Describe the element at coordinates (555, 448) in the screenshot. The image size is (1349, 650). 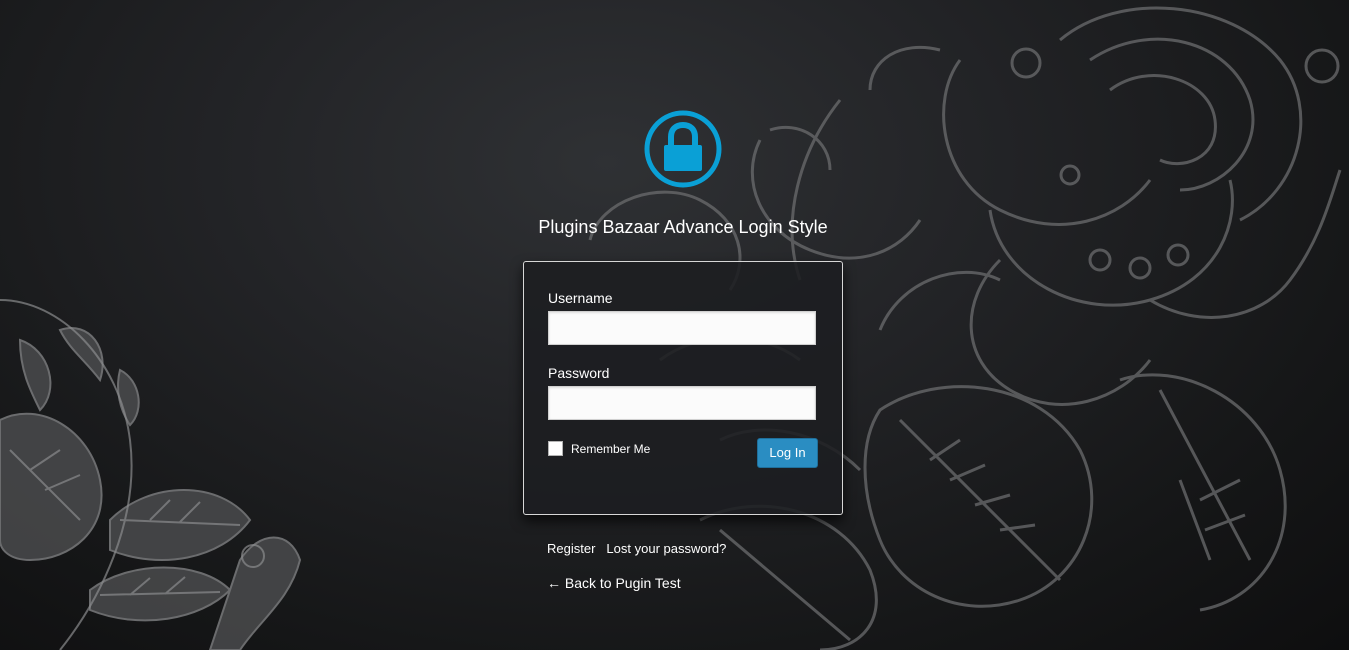
I see `remember-me-checkbox` at that location.